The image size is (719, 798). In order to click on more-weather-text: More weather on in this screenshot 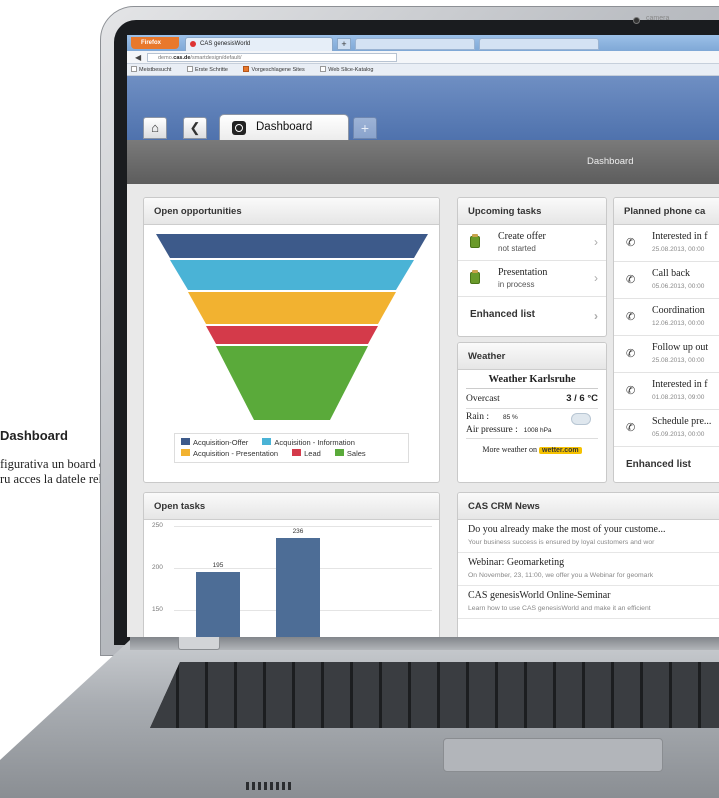, I will do `click(510, 449)`.